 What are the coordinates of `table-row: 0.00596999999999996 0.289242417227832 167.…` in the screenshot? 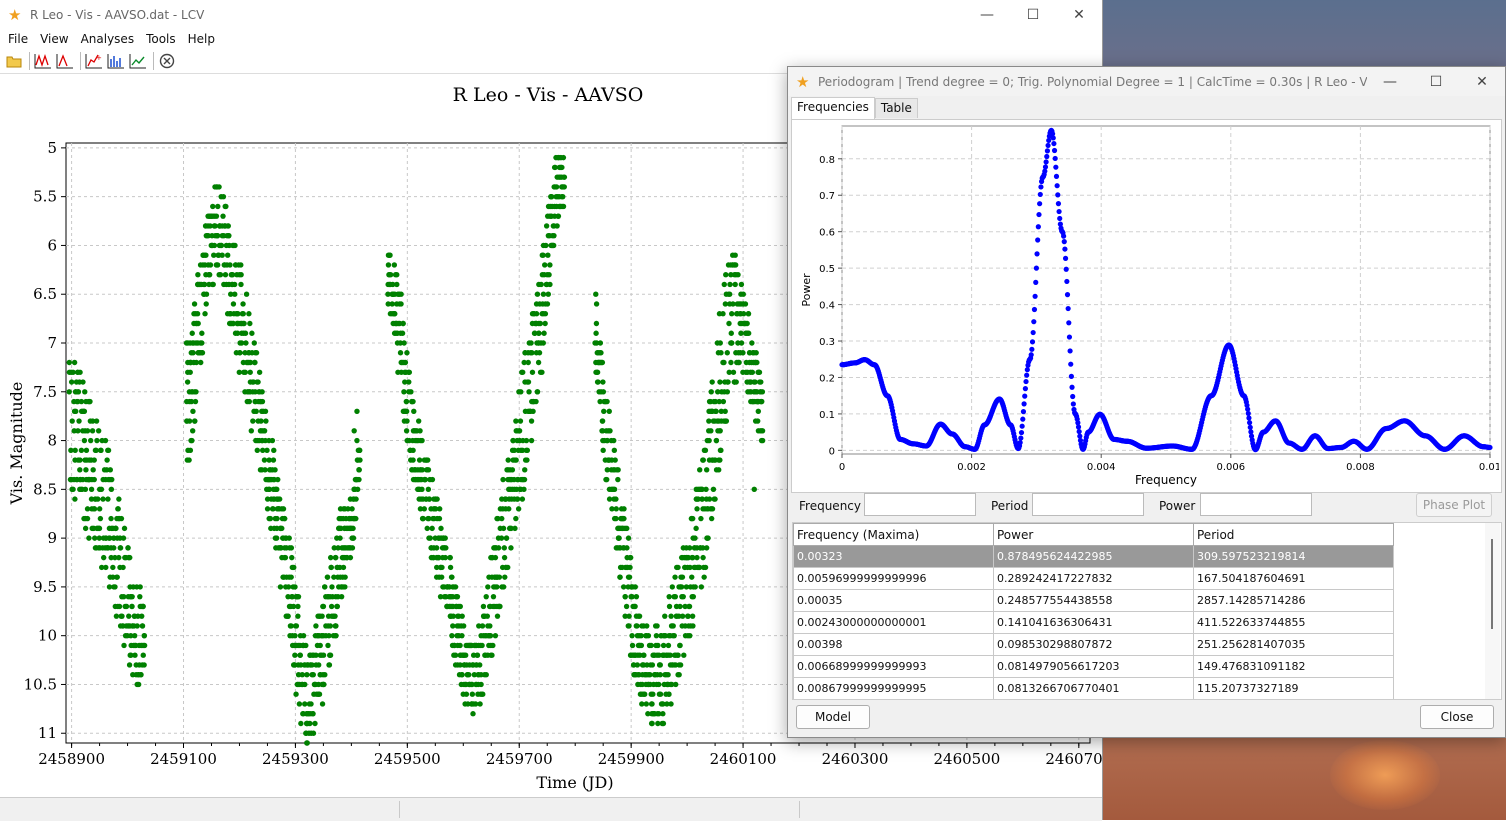 It's located at (1093, 578).